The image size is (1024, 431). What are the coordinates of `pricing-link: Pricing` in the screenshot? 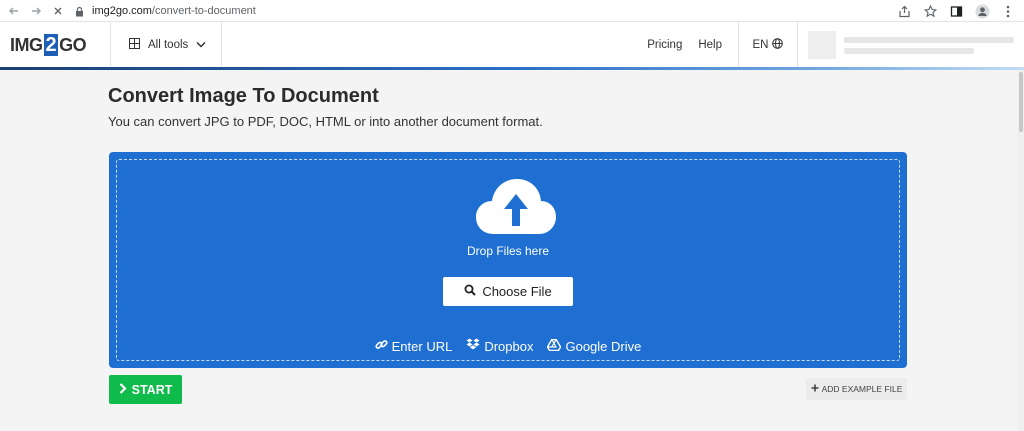 It's located at (664, 45).